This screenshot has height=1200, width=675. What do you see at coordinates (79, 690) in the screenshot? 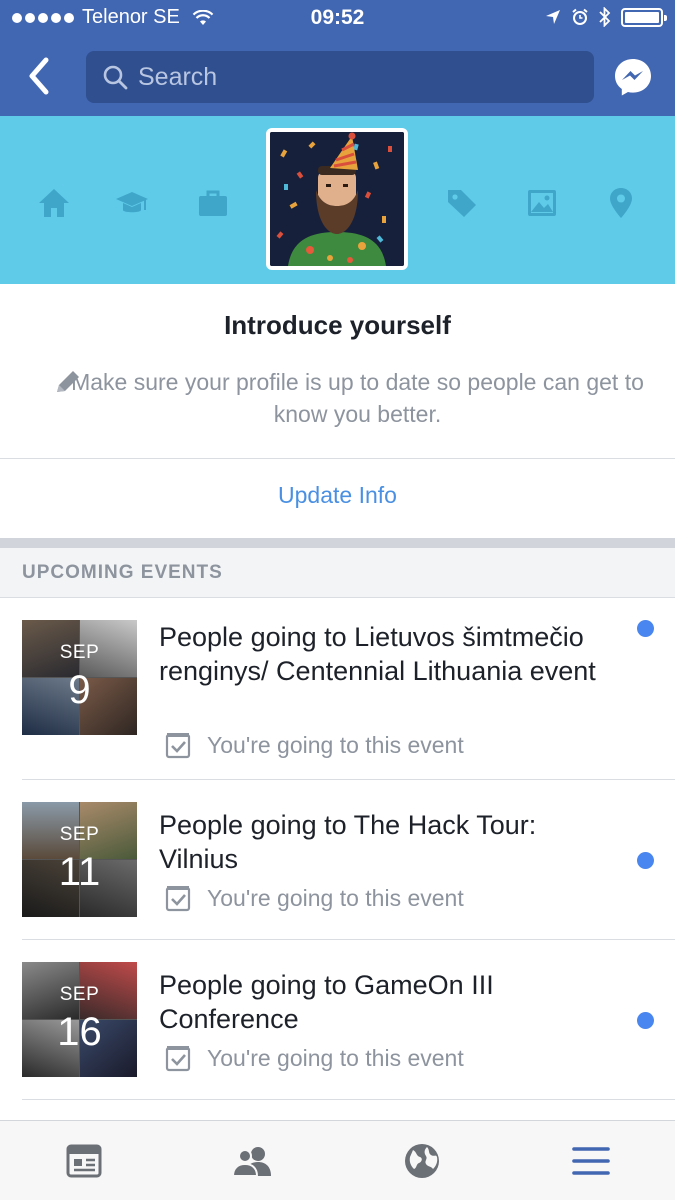
I see `event-day: 9` at bounding box center [79, 690].